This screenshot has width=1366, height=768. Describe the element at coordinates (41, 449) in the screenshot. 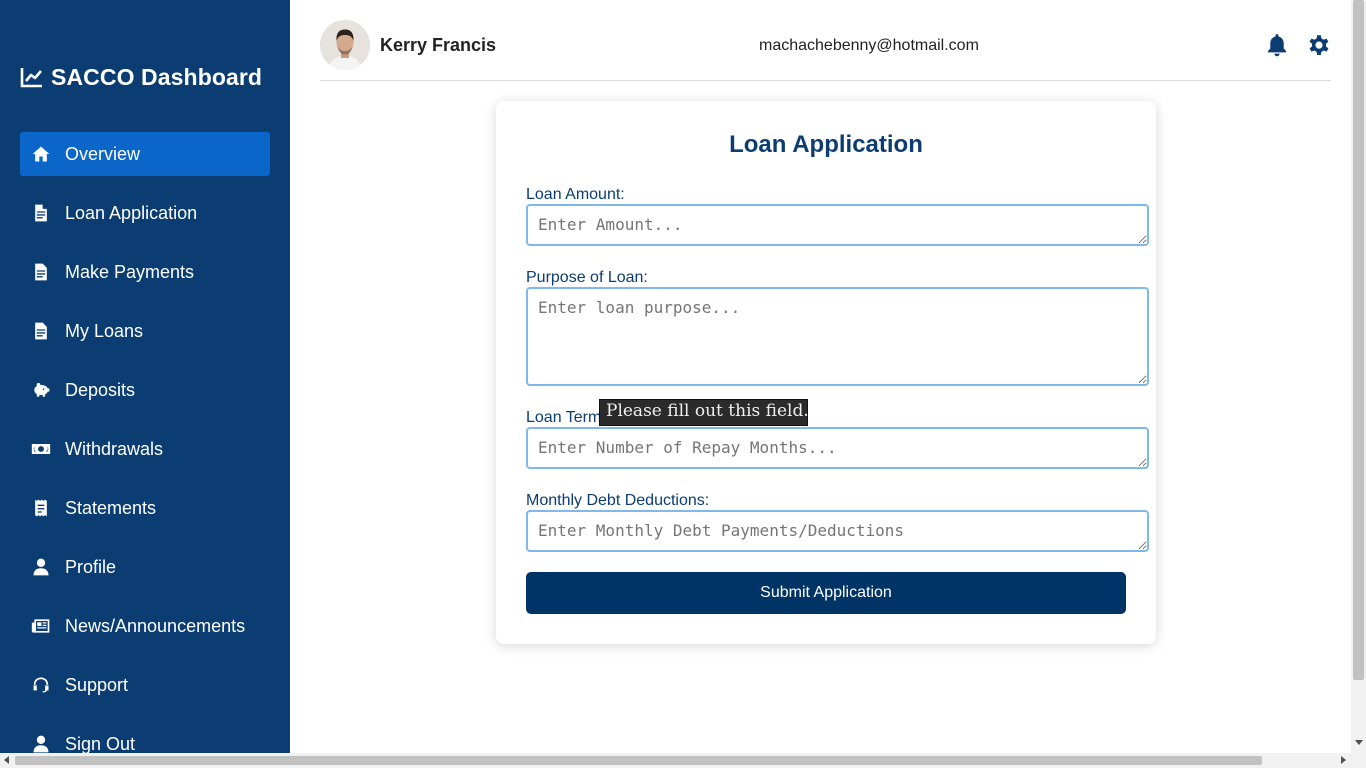

I see `money-bill-icon` at that location.